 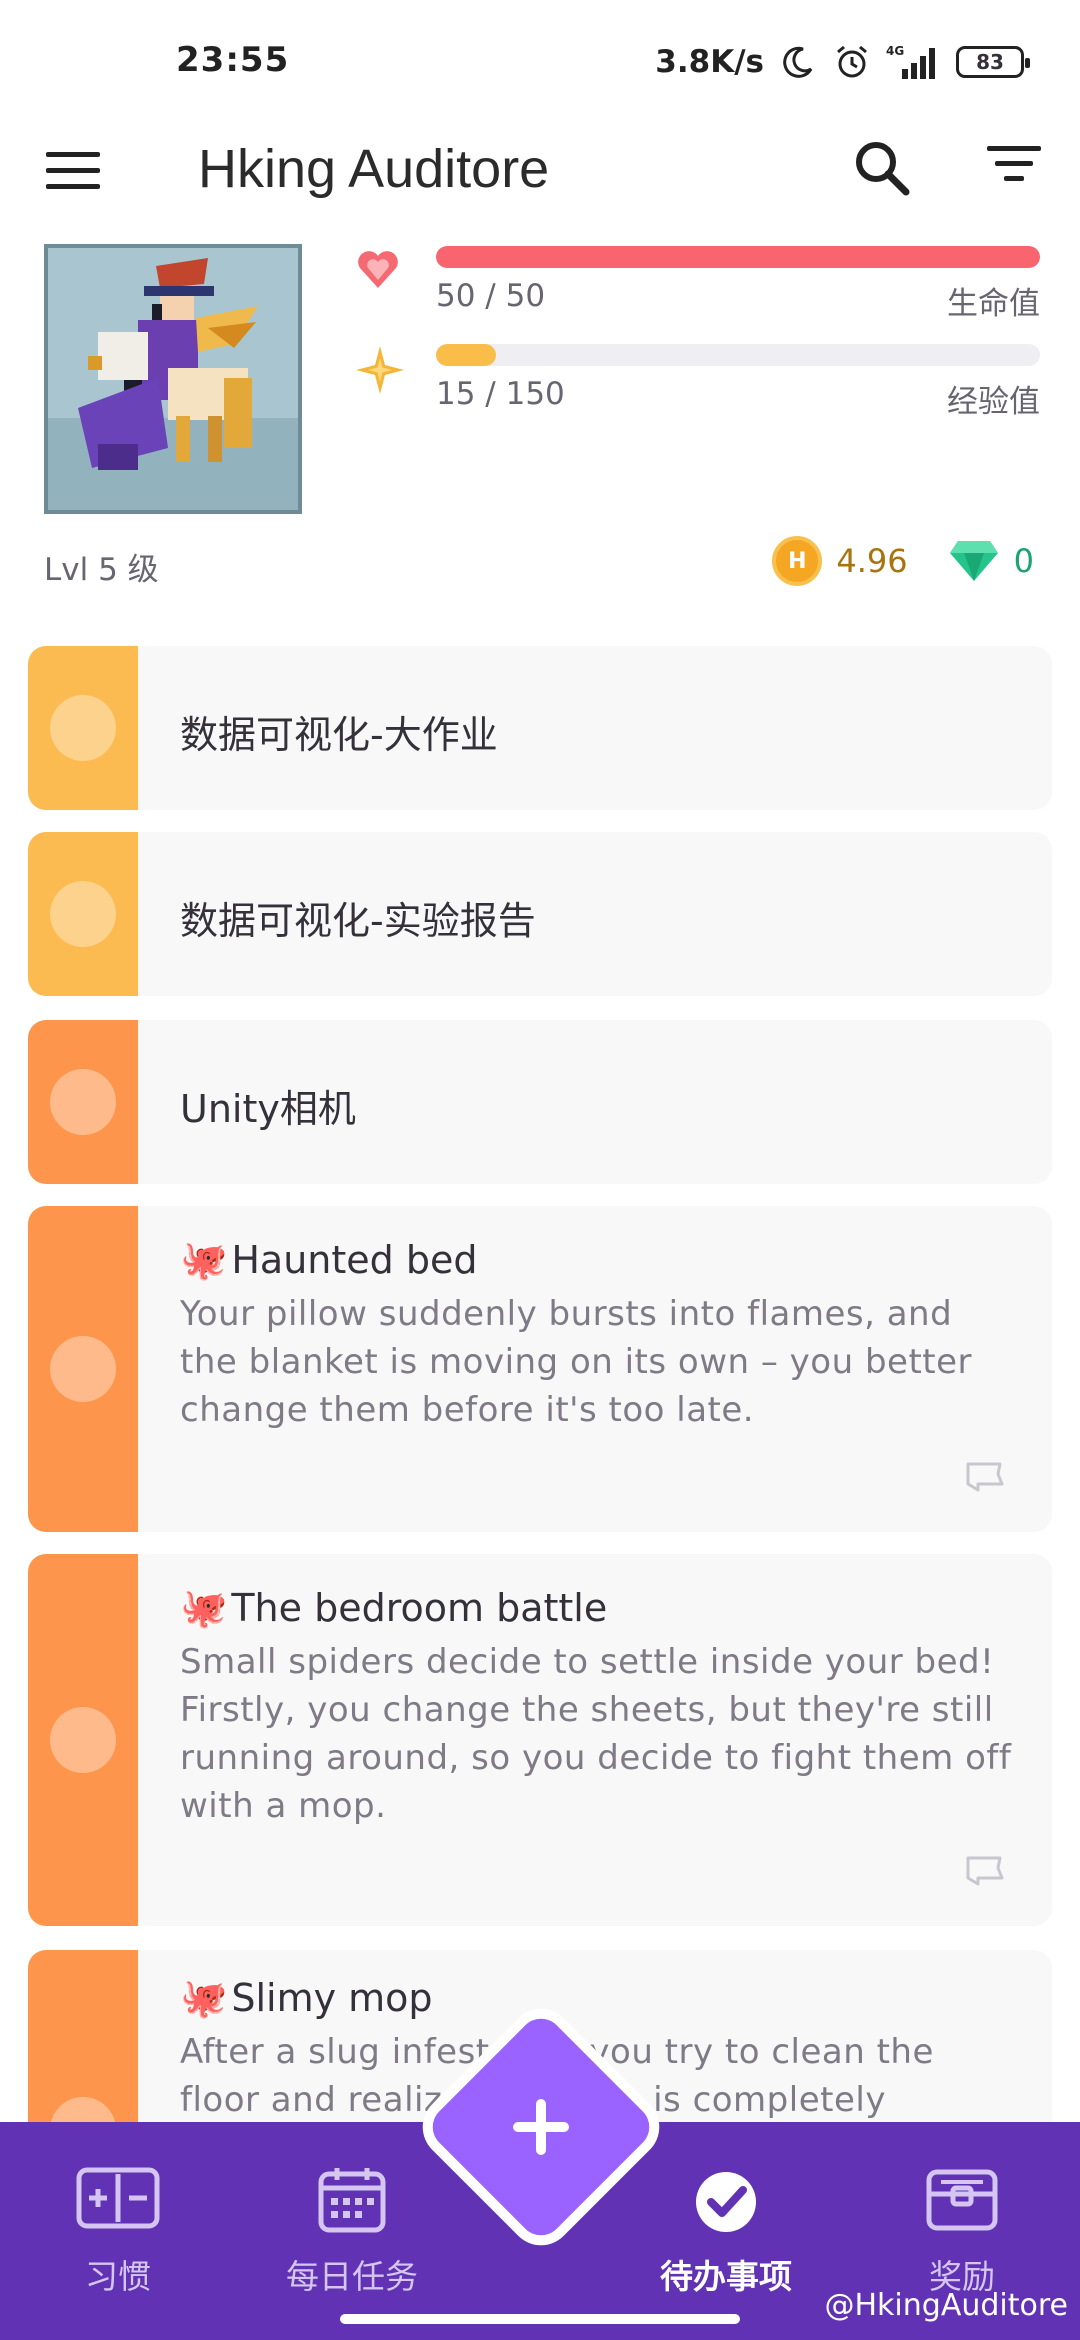 I want to click on task-item: Unity相机, so click(x=540, y=1102).